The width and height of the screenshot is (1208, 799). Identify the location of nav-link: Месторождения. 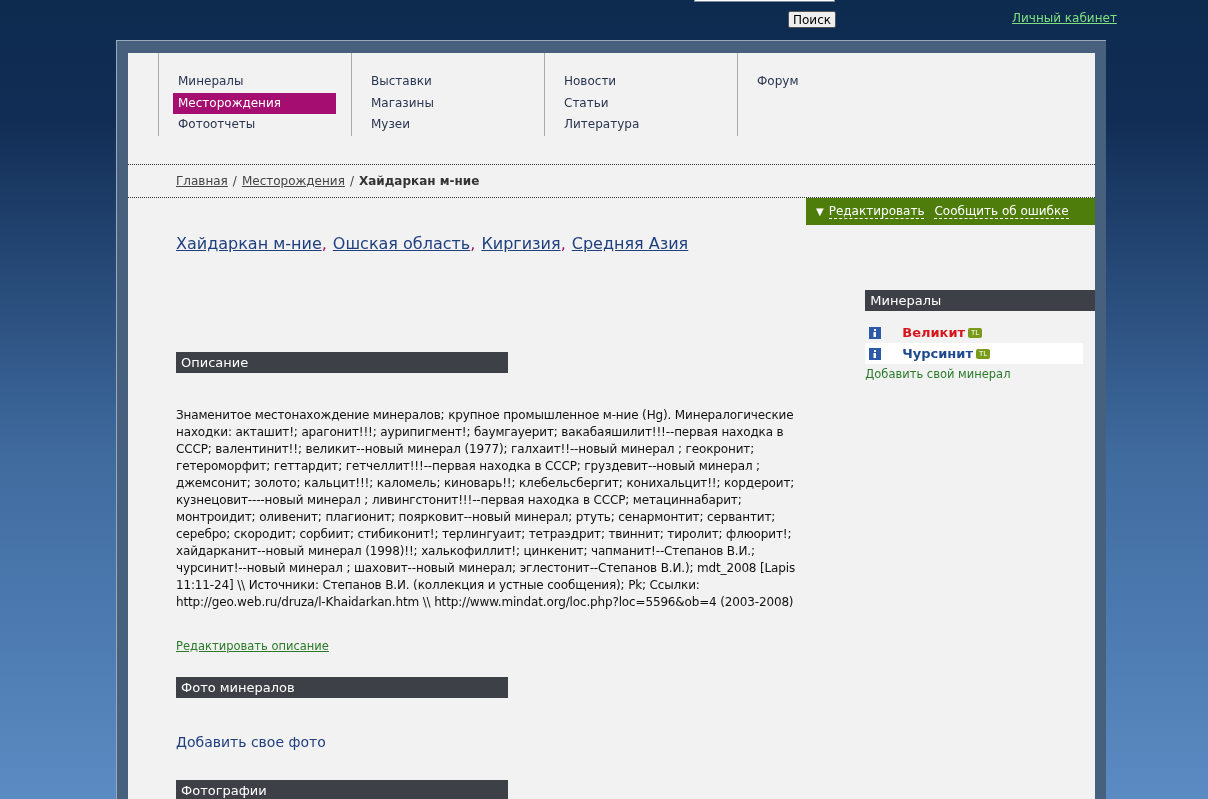
(254, 103).